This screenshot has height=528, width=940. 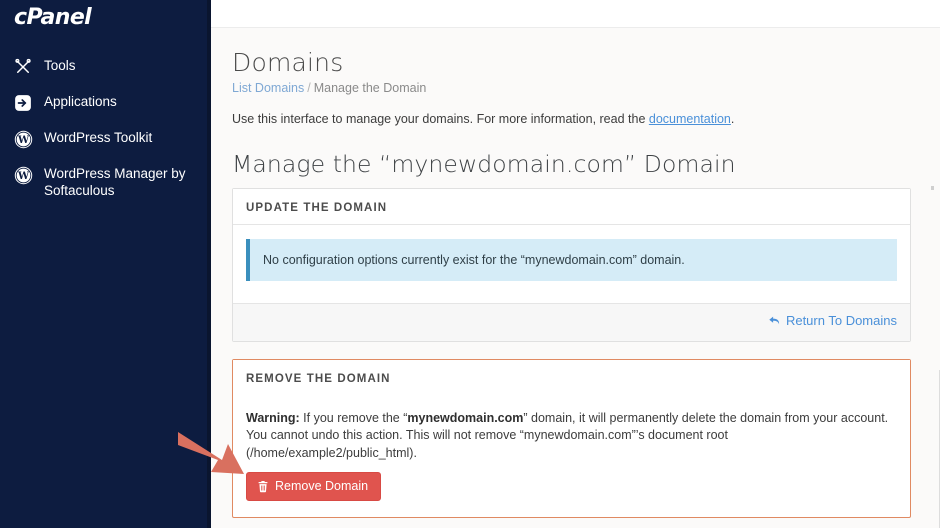 What do you see at coordinates (575, 14) in the screenshot?
I see `top-bar` at bounding box center [575, 14].